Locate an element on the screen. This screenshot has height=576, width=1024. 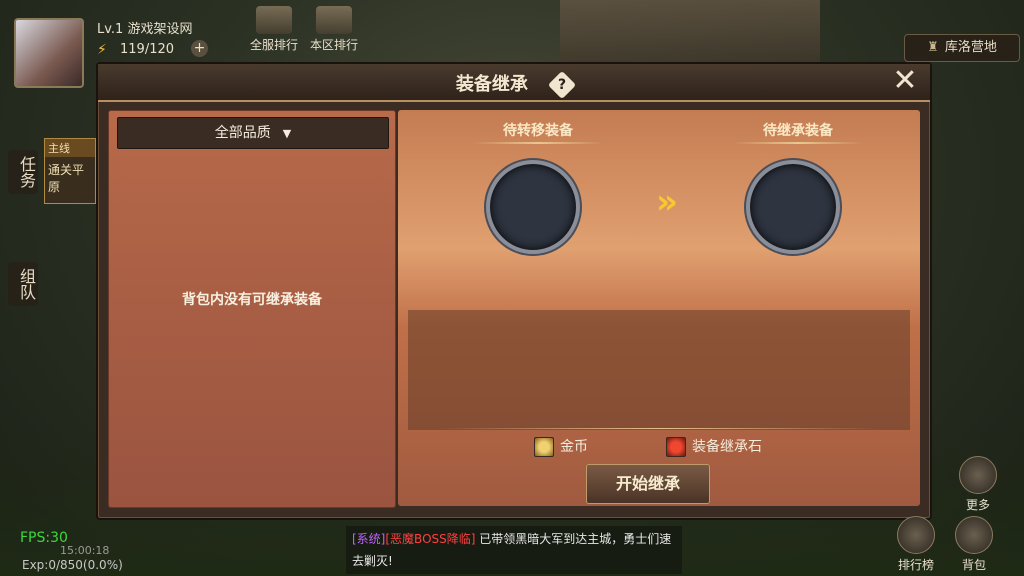
server-ranking-button: 全服排行 is located at coordinates (274, 29).